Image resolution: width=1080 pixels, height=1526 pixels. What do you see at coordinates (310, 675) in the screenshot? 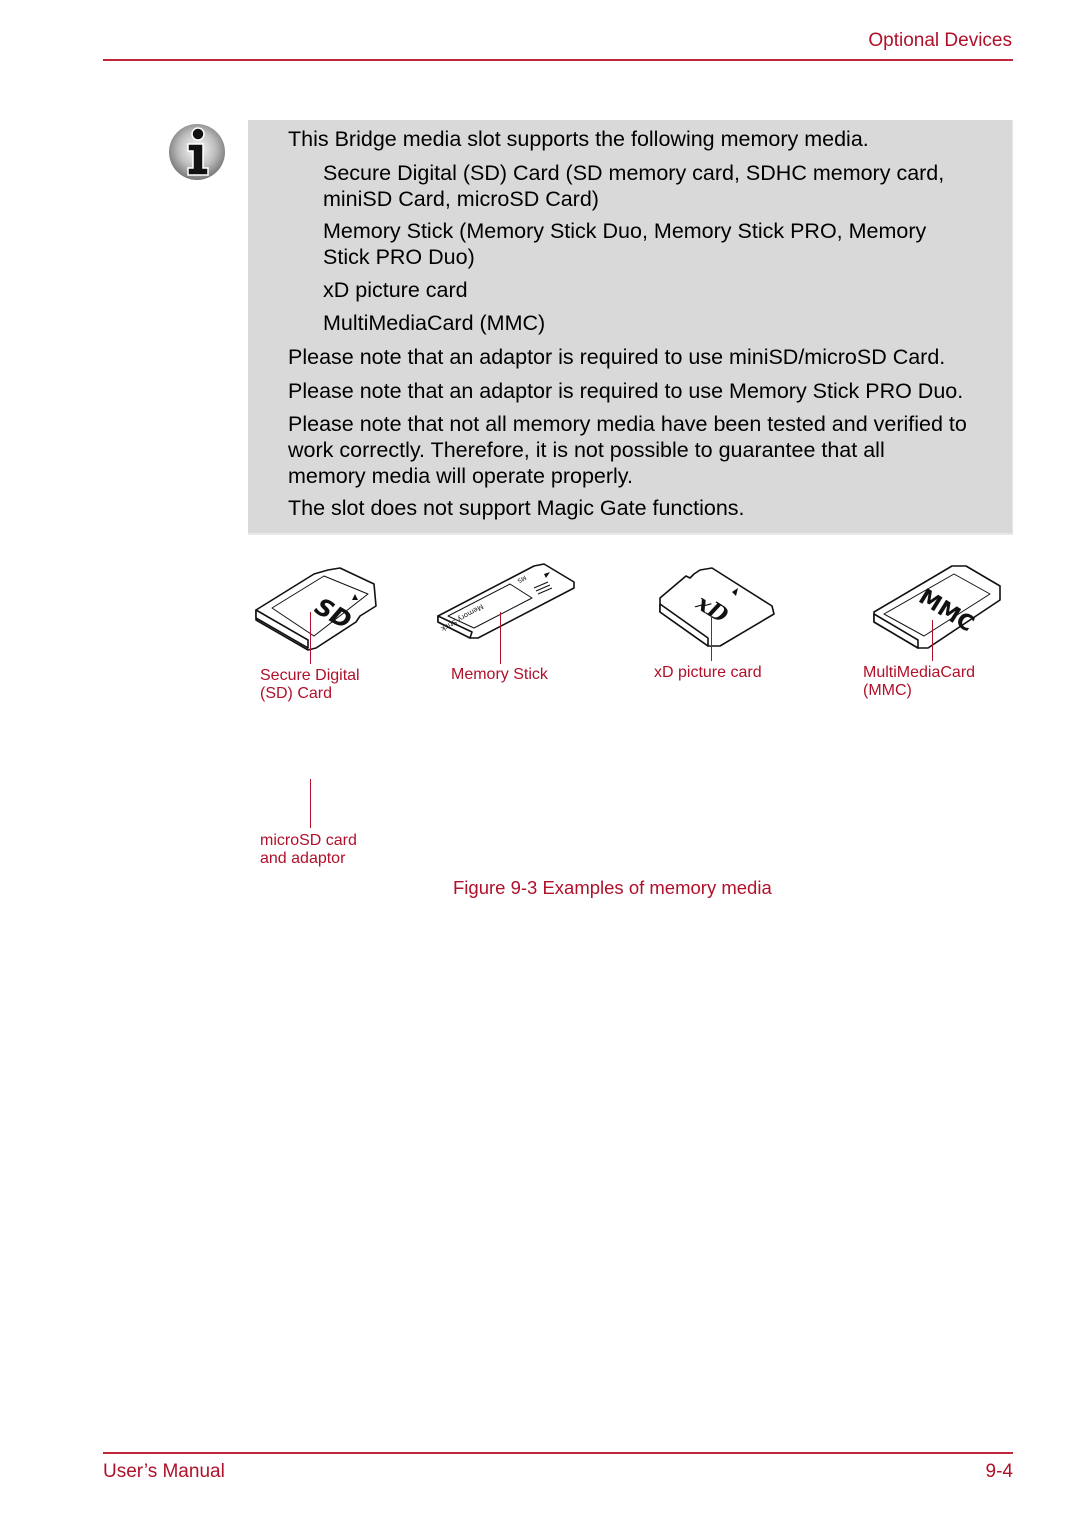
I see `label-line: Secure Digital` at bounding box center [310, 675].